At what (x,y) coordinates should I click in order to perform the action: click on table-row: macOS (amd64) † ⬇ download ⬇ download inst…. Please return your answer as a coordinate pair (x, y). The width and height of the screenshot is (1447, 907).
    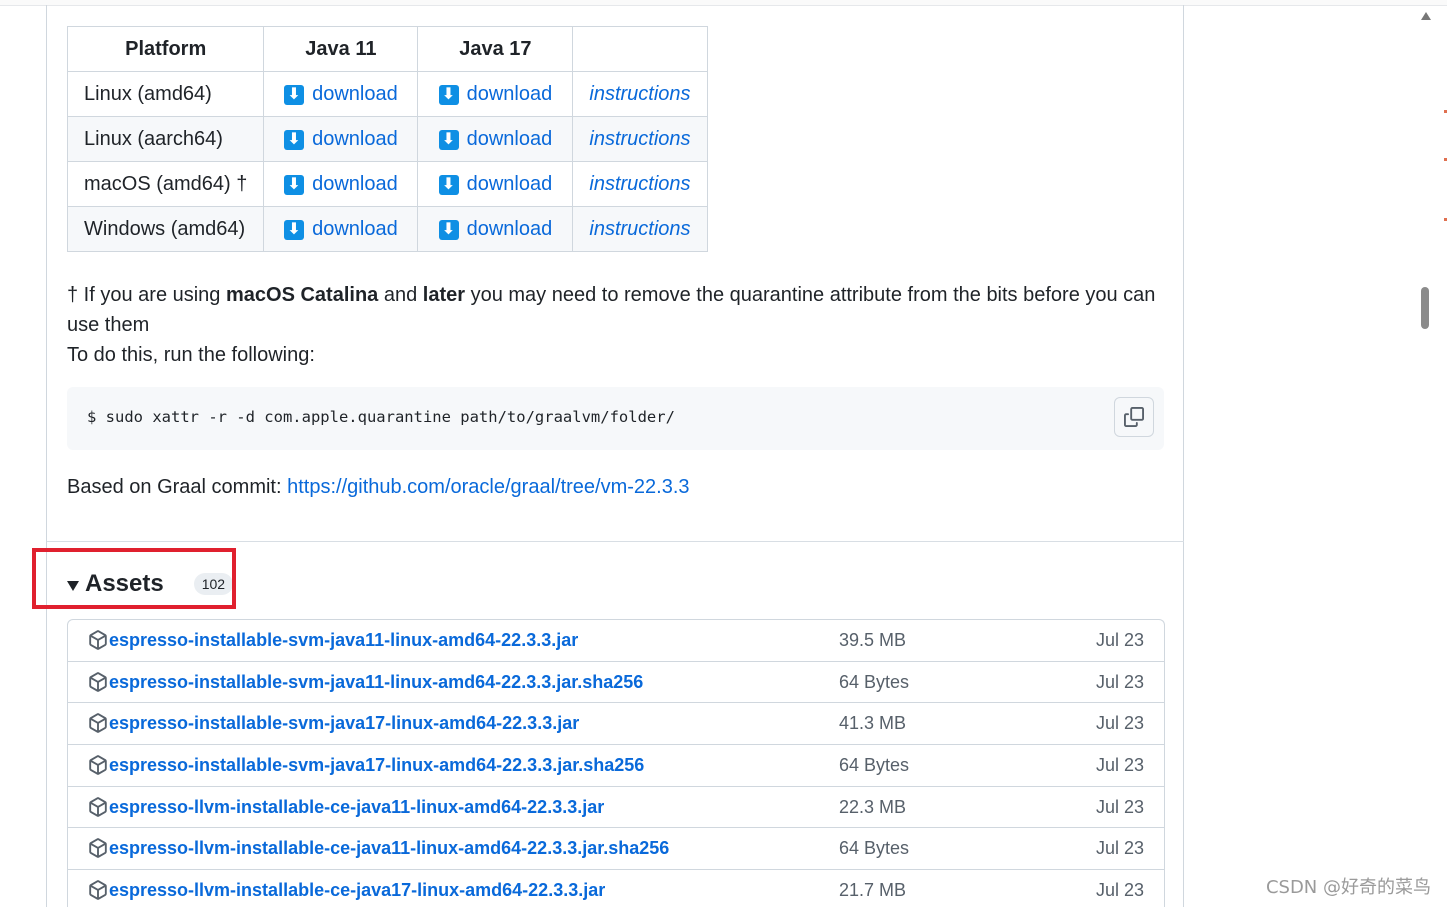
    Looking at the image, I should click on (387, 184).